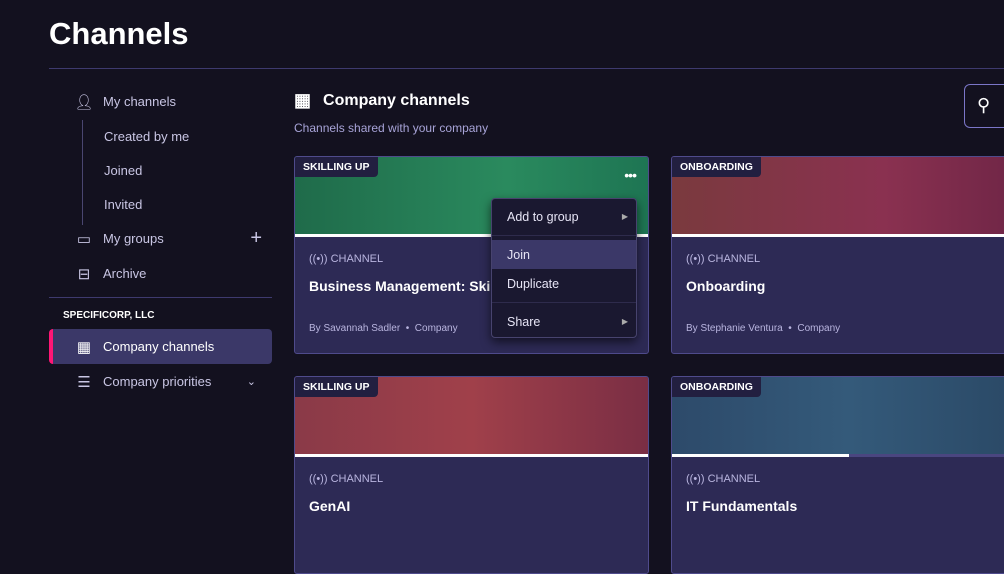 The width and height of the screenshot is (1004, 574). Describe the element at coordinates (139, 101) in the screenshot. I see `label: My channels` at that location.